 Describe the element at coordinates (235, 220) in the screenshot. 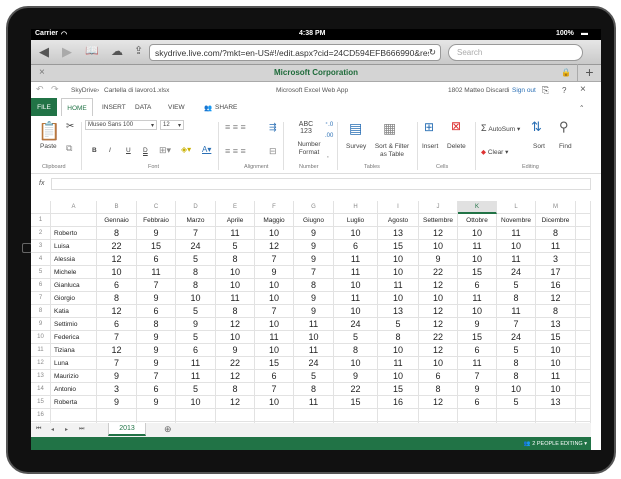

I see `month-header-cell: Aprile` at that location.